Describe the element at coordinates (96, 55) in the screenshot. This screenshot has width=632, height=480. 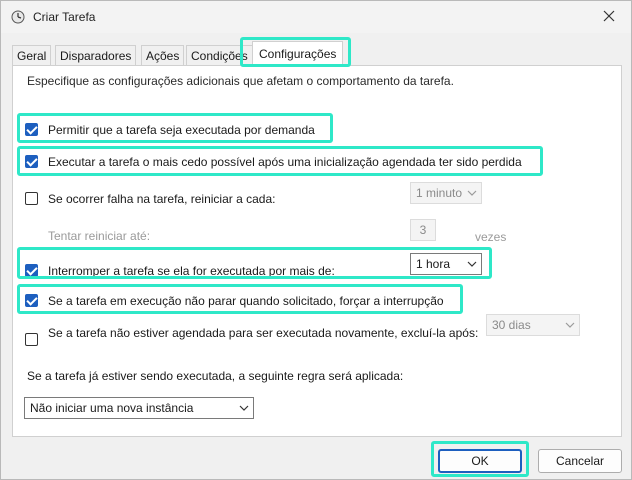
I see `tab-disparadores: Disparadores` at that location.